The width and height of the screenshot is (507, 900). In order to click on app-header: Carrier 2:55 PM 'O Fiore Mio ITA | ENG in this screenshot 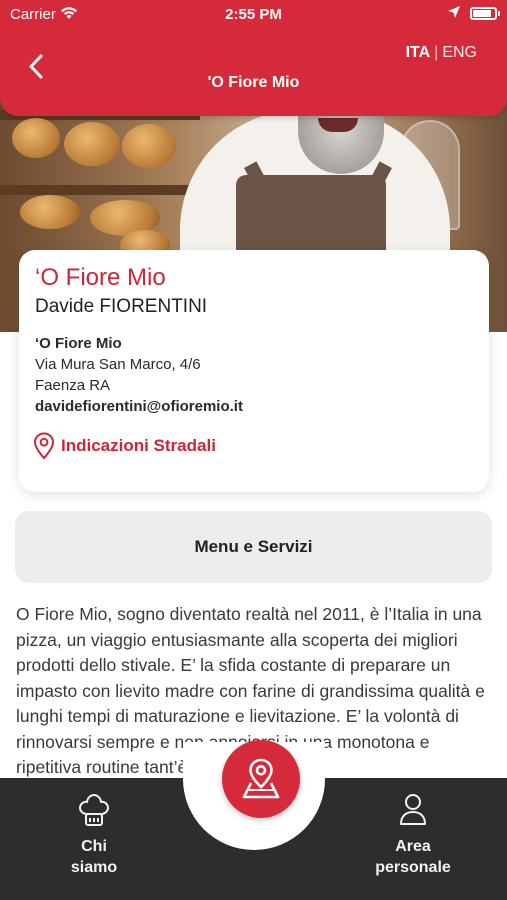, I will do `click(253, 58)`.